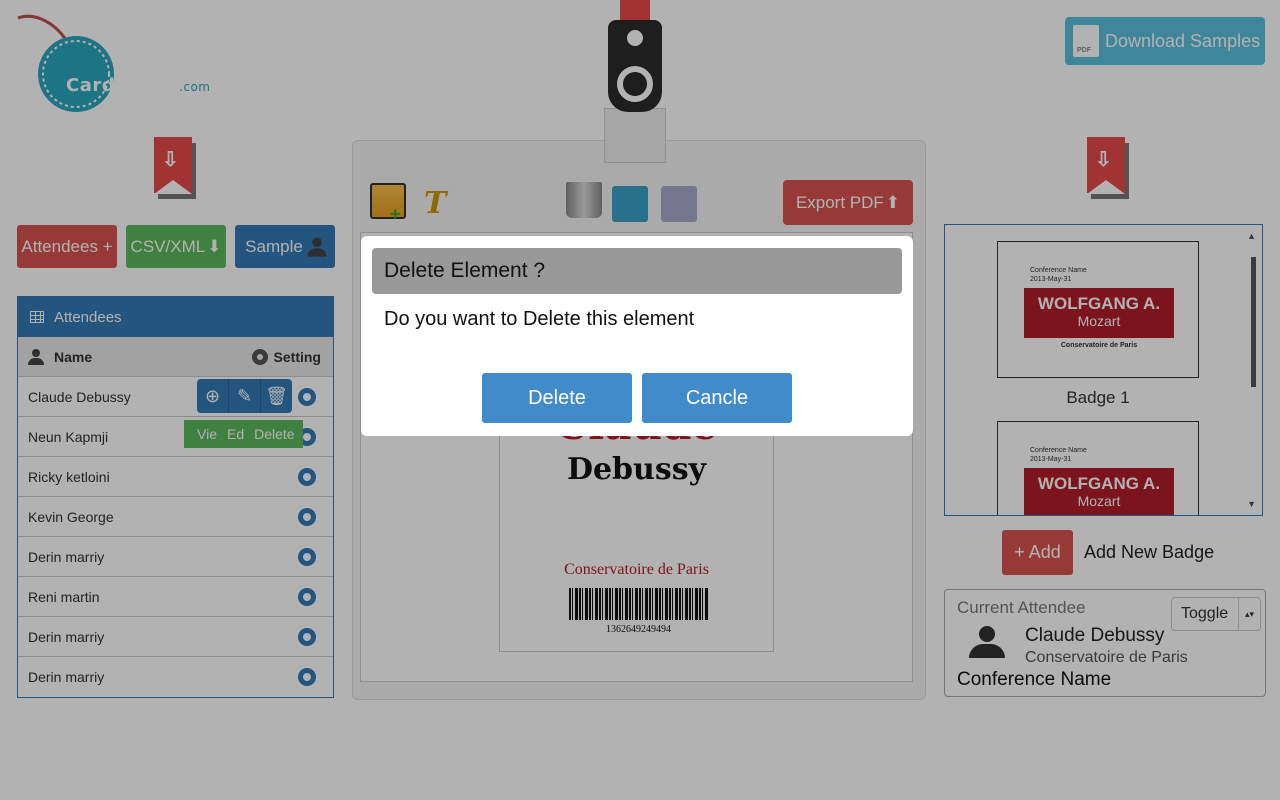  I want to click on delete-button-label: Delete, so click(557, 397).